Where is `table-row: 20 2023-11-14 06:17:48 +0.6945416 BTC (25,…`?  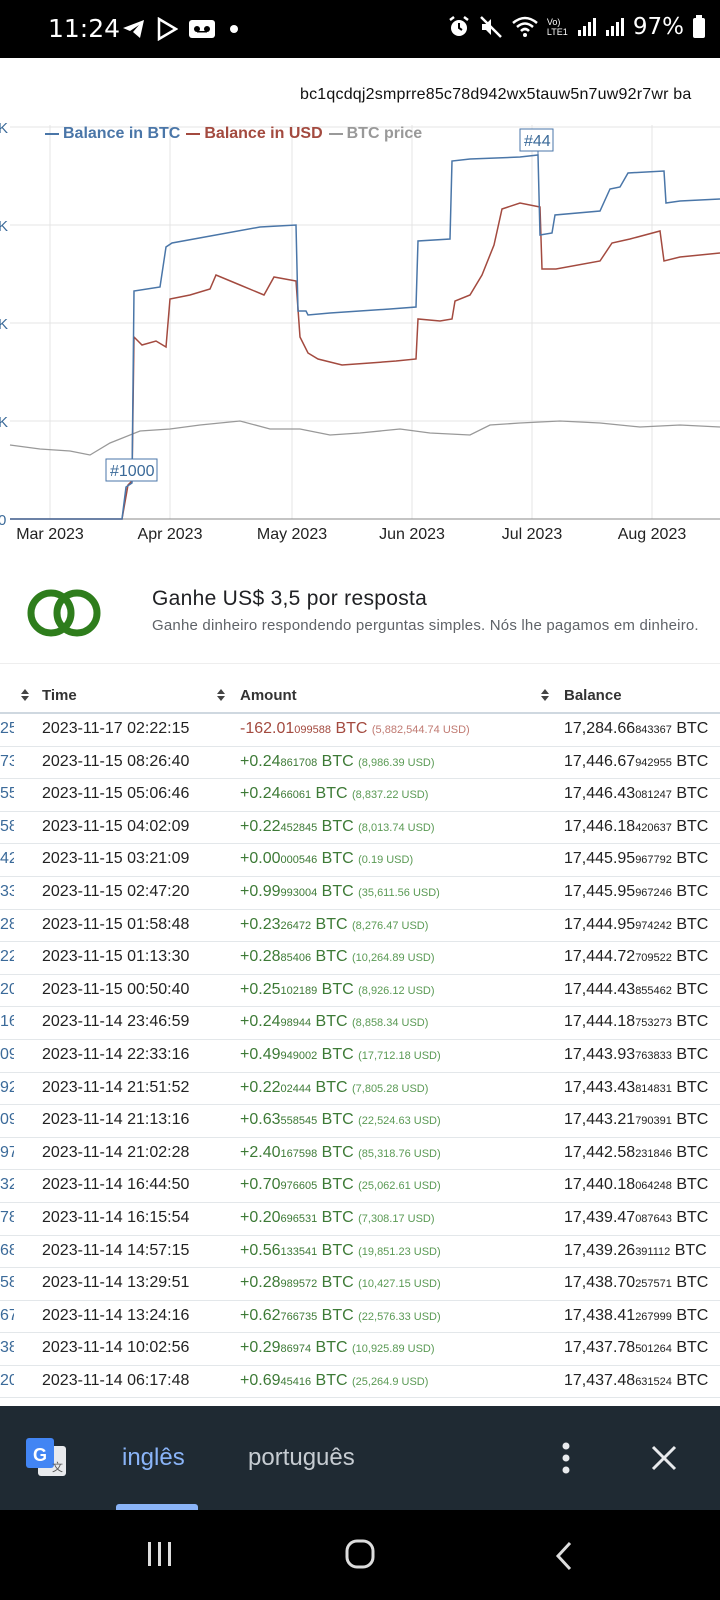
table-row: 20 2023-11-14 06:17:48 +0.6945416 BTC (25,… is located at coordinates (360, 1382).